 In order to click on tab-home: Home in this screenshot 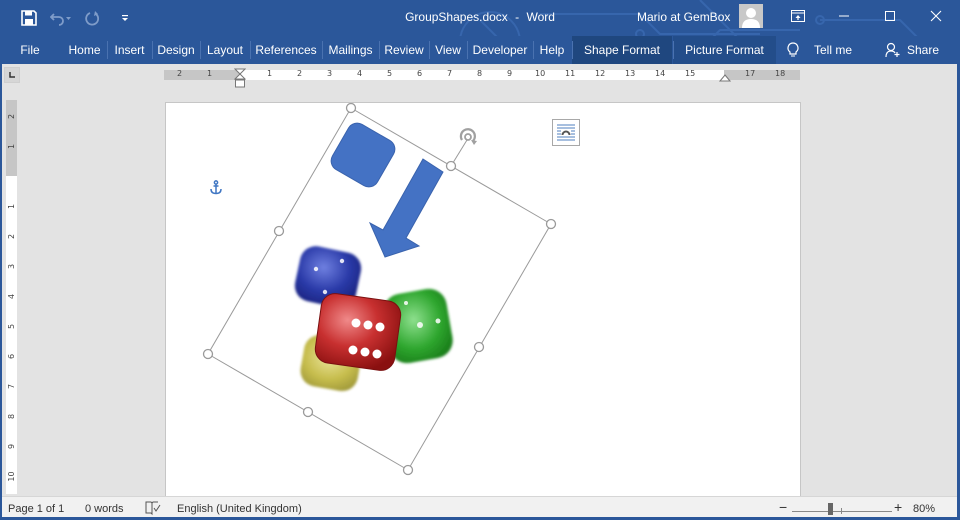, I will do `click(84, 50)`.